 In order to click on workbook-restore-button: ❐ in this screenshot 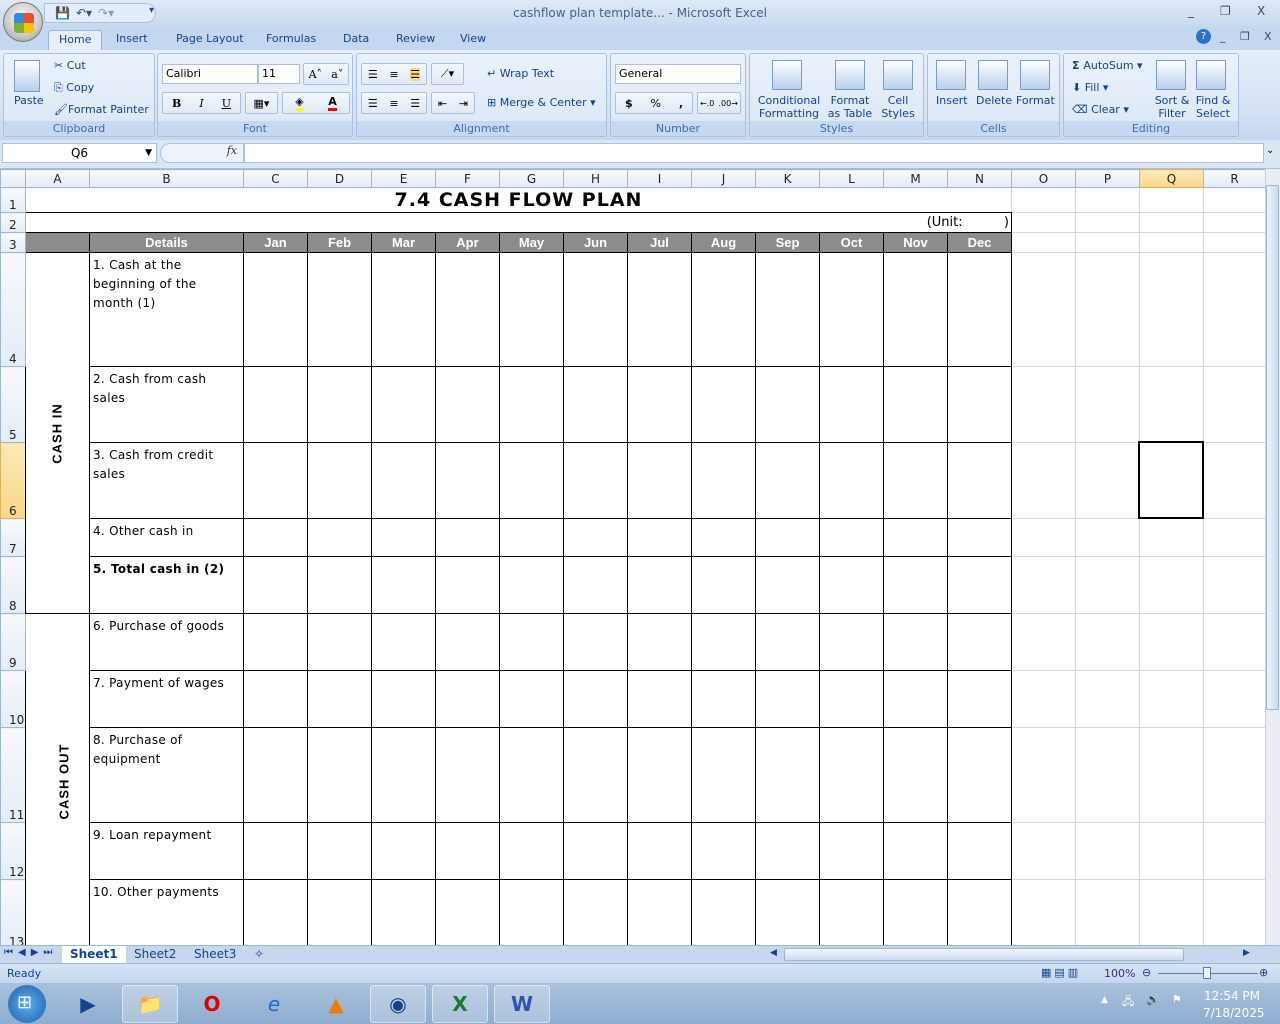, I will do `click(1245, 36)`.